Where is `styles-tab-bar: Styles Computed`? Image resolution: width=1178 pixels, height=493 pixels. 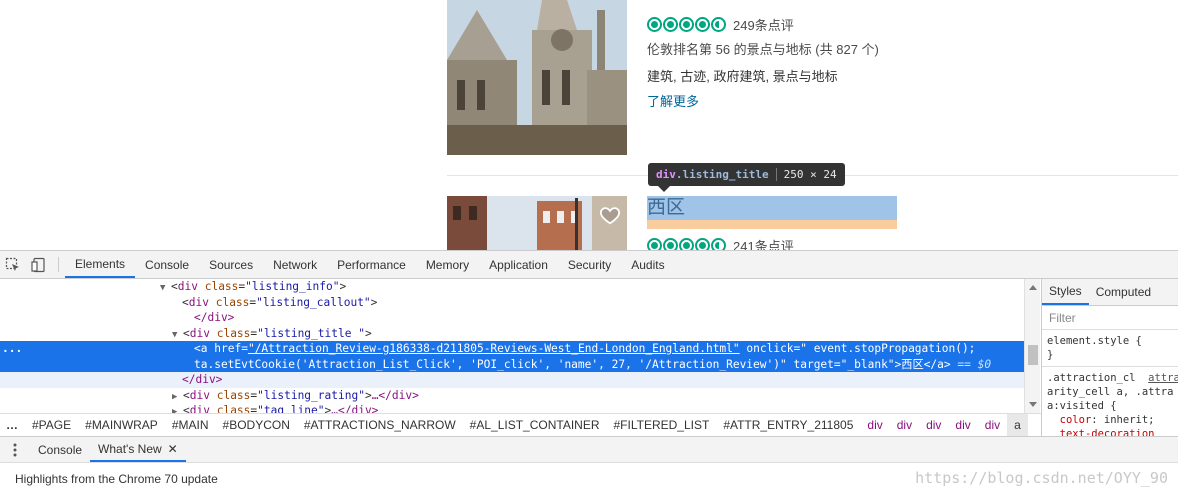 styles-tab-bar: Styles Computed is located at coordinates (1110, 292).